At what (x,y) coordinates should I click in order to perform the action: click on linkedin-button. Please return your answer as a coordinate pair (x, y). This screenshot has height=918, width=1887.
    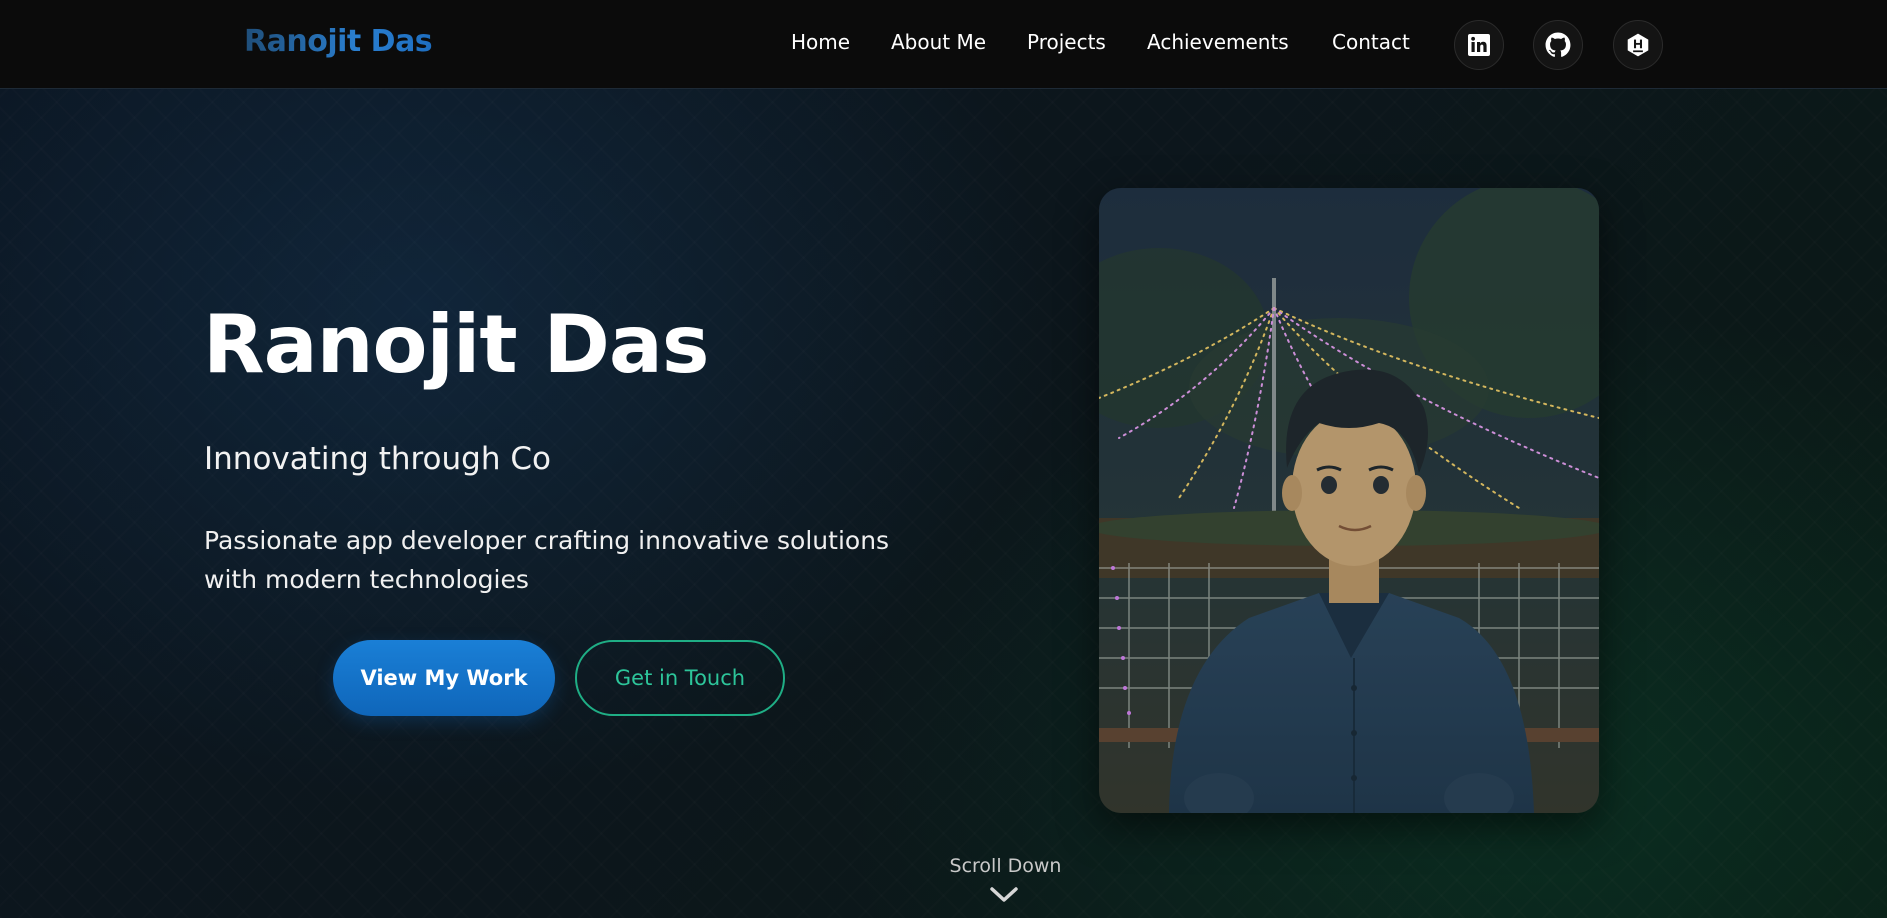
    Looking at the image, I should click on (1479, 45).